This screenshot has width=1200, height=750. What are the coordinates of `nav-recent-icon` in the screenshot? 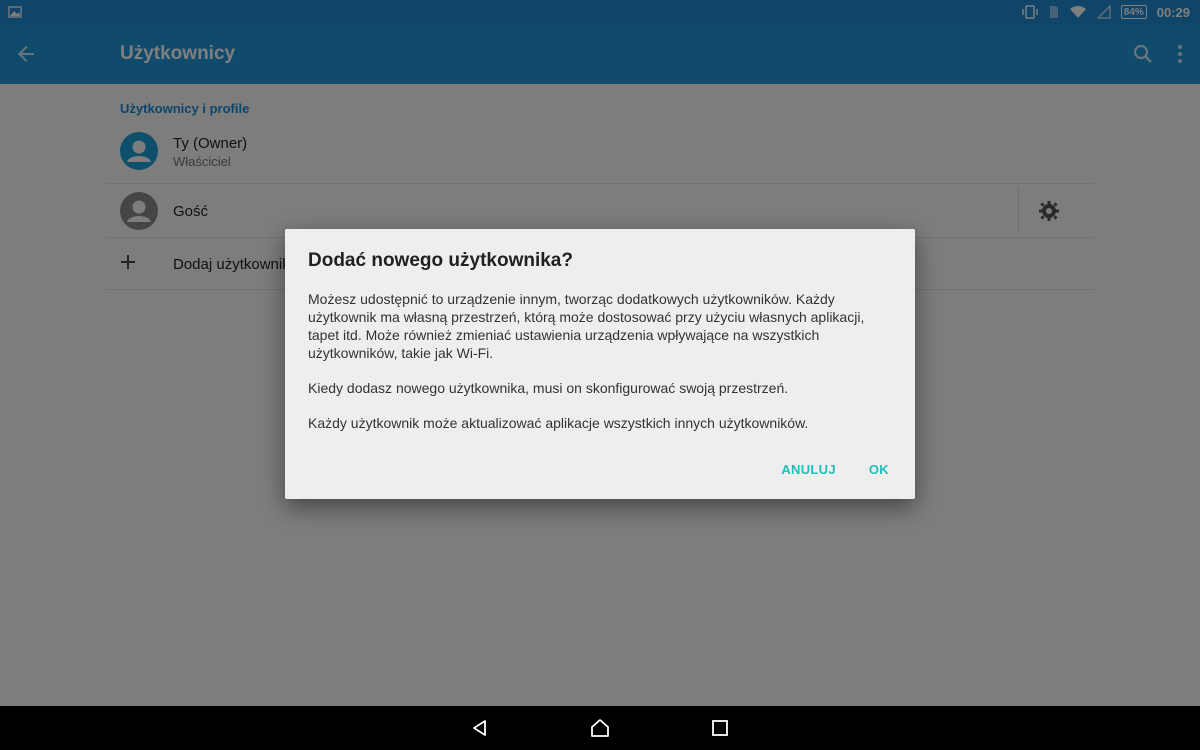 It's located at (720, 728).